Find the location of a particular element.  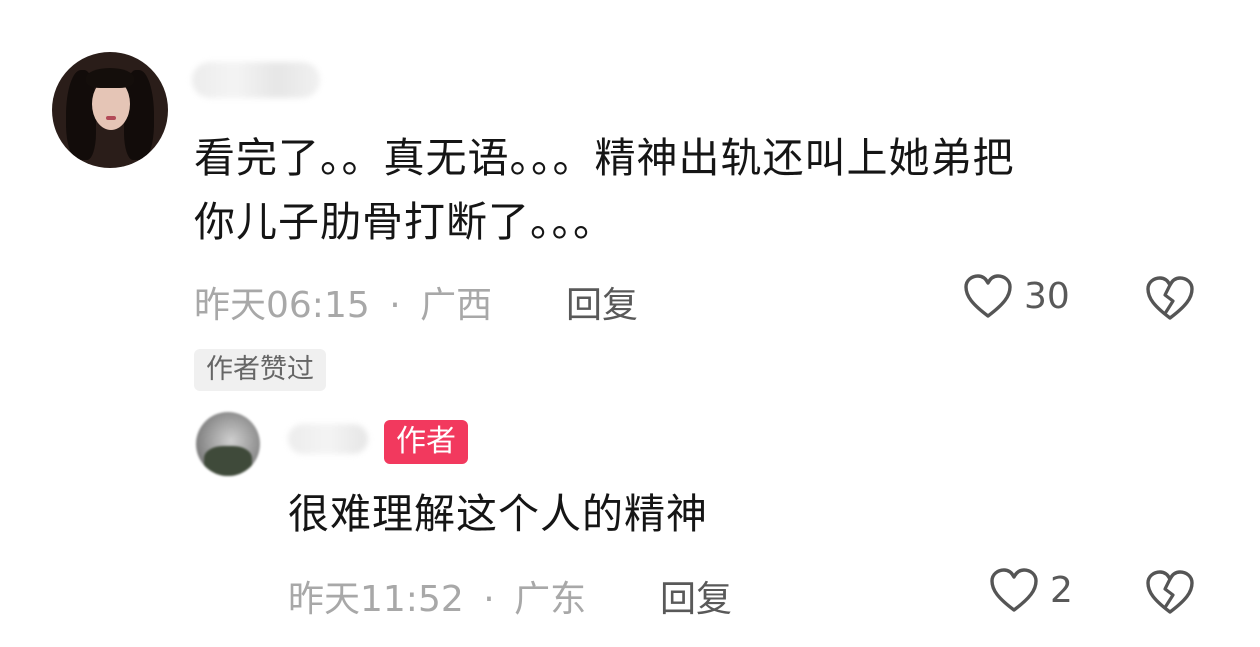

like-button: 30 is located at coordinates (1016, 296).